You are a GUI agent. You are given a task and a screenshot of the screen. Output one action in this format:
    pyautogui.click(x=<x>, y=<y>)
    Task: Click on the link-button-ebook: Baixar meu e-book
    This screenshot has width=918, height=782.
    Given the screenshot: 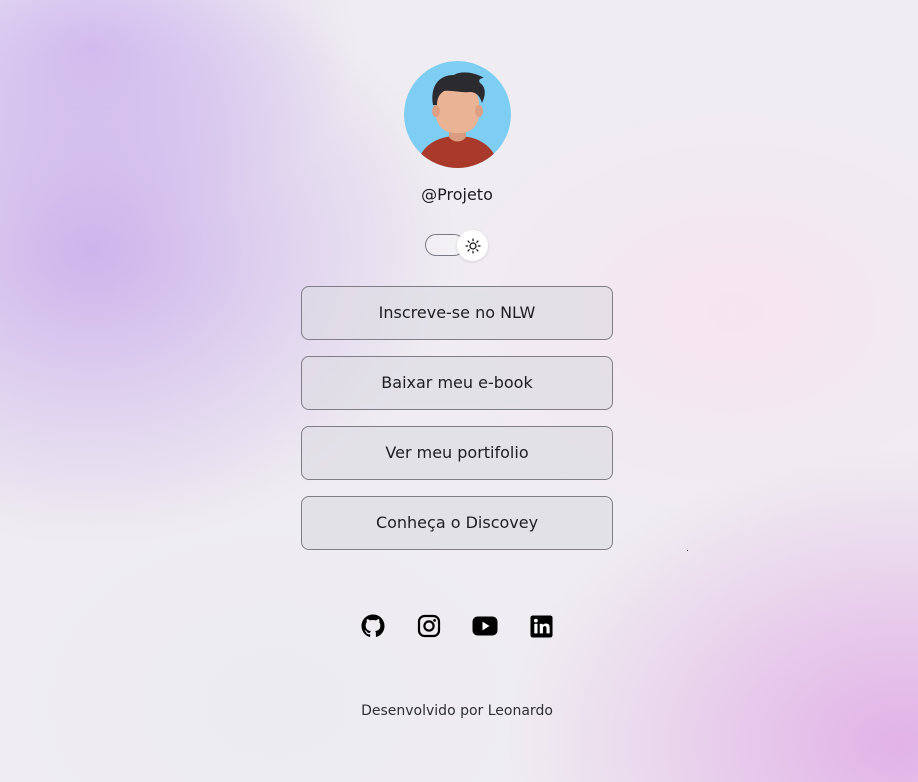 What is the action you would take?
    pyautogui.click(x=457, y=383)
    